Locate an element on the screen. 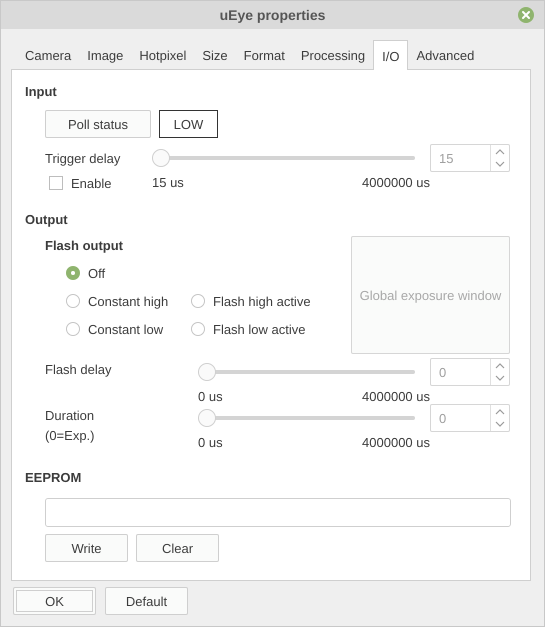  poll-status-button: Poll status is located at coordinates (98, 124).